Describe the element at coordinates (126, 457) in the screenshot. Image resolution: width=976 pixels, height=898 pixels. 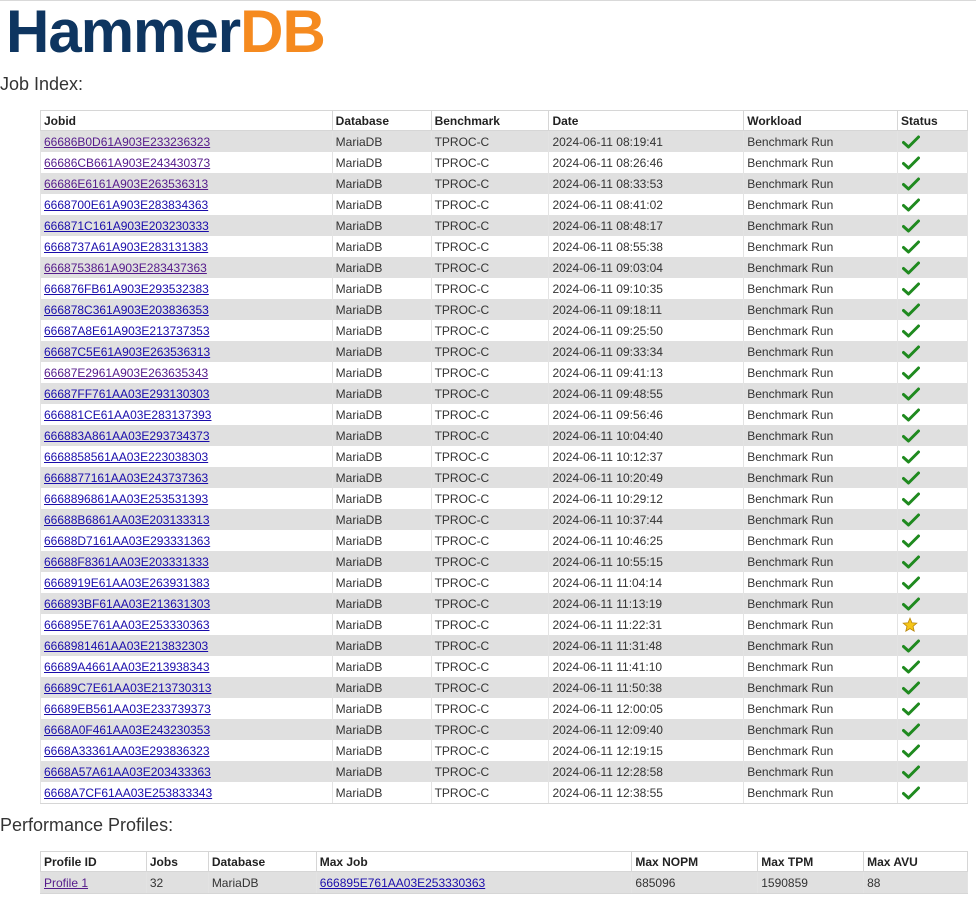
I see `jobid-link: 6668858561AA03E223038303` at that location.